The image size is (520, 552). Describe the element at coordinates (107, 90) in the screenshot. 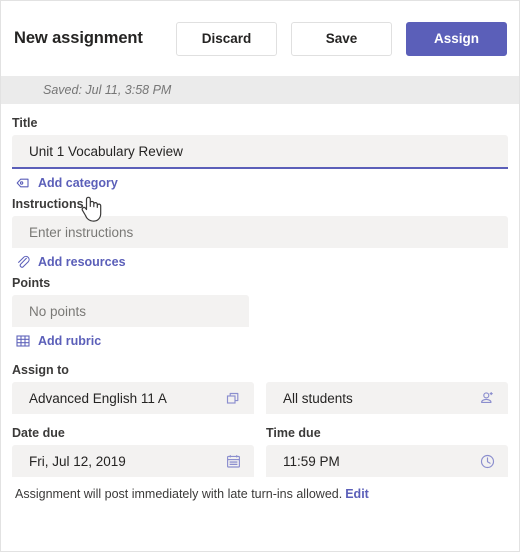

I see `saved-timestamp: Saved: Jul 11, 3:58 PM` at that location.